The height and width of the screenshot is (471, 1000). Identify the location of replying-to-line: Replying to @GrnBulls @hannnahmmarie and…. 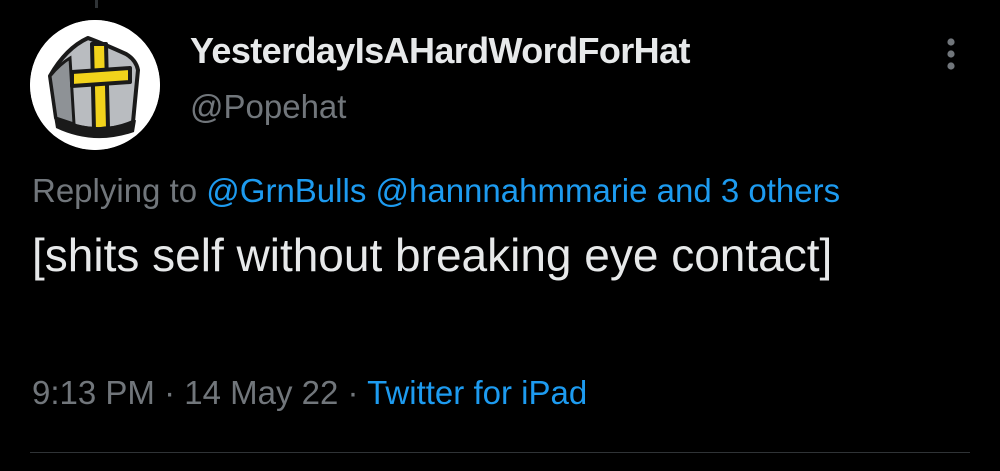
(436, 191).